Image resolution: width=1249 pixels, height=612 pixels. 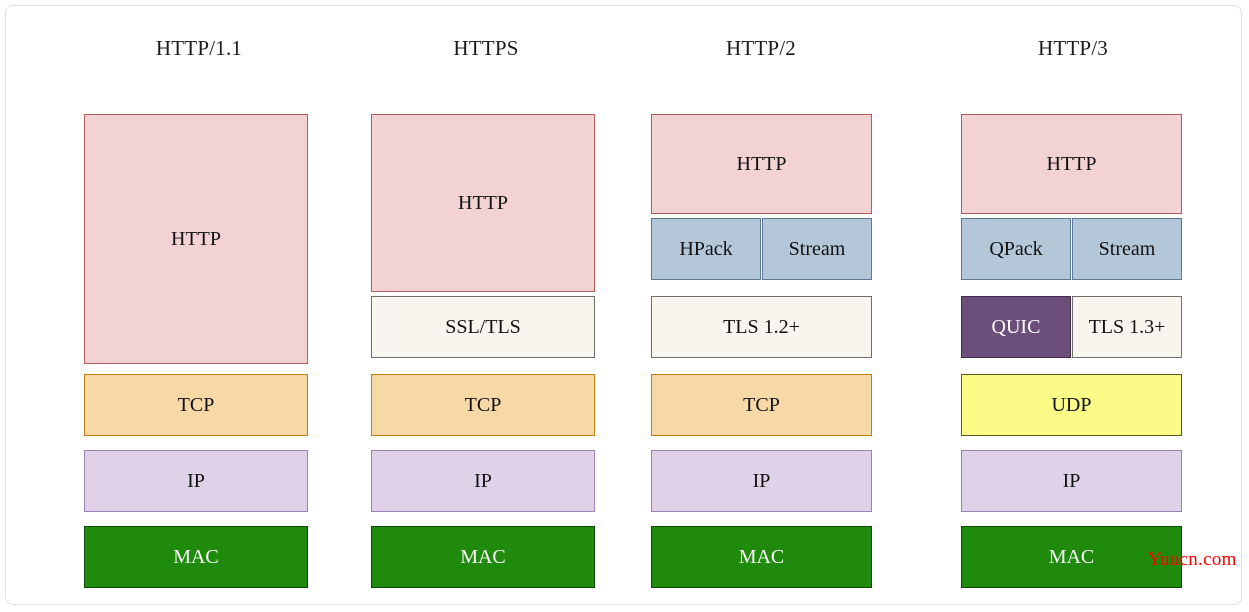 I want to click on block-http3-tls13: TLS 1.3+, so click(x=1127, y=327).